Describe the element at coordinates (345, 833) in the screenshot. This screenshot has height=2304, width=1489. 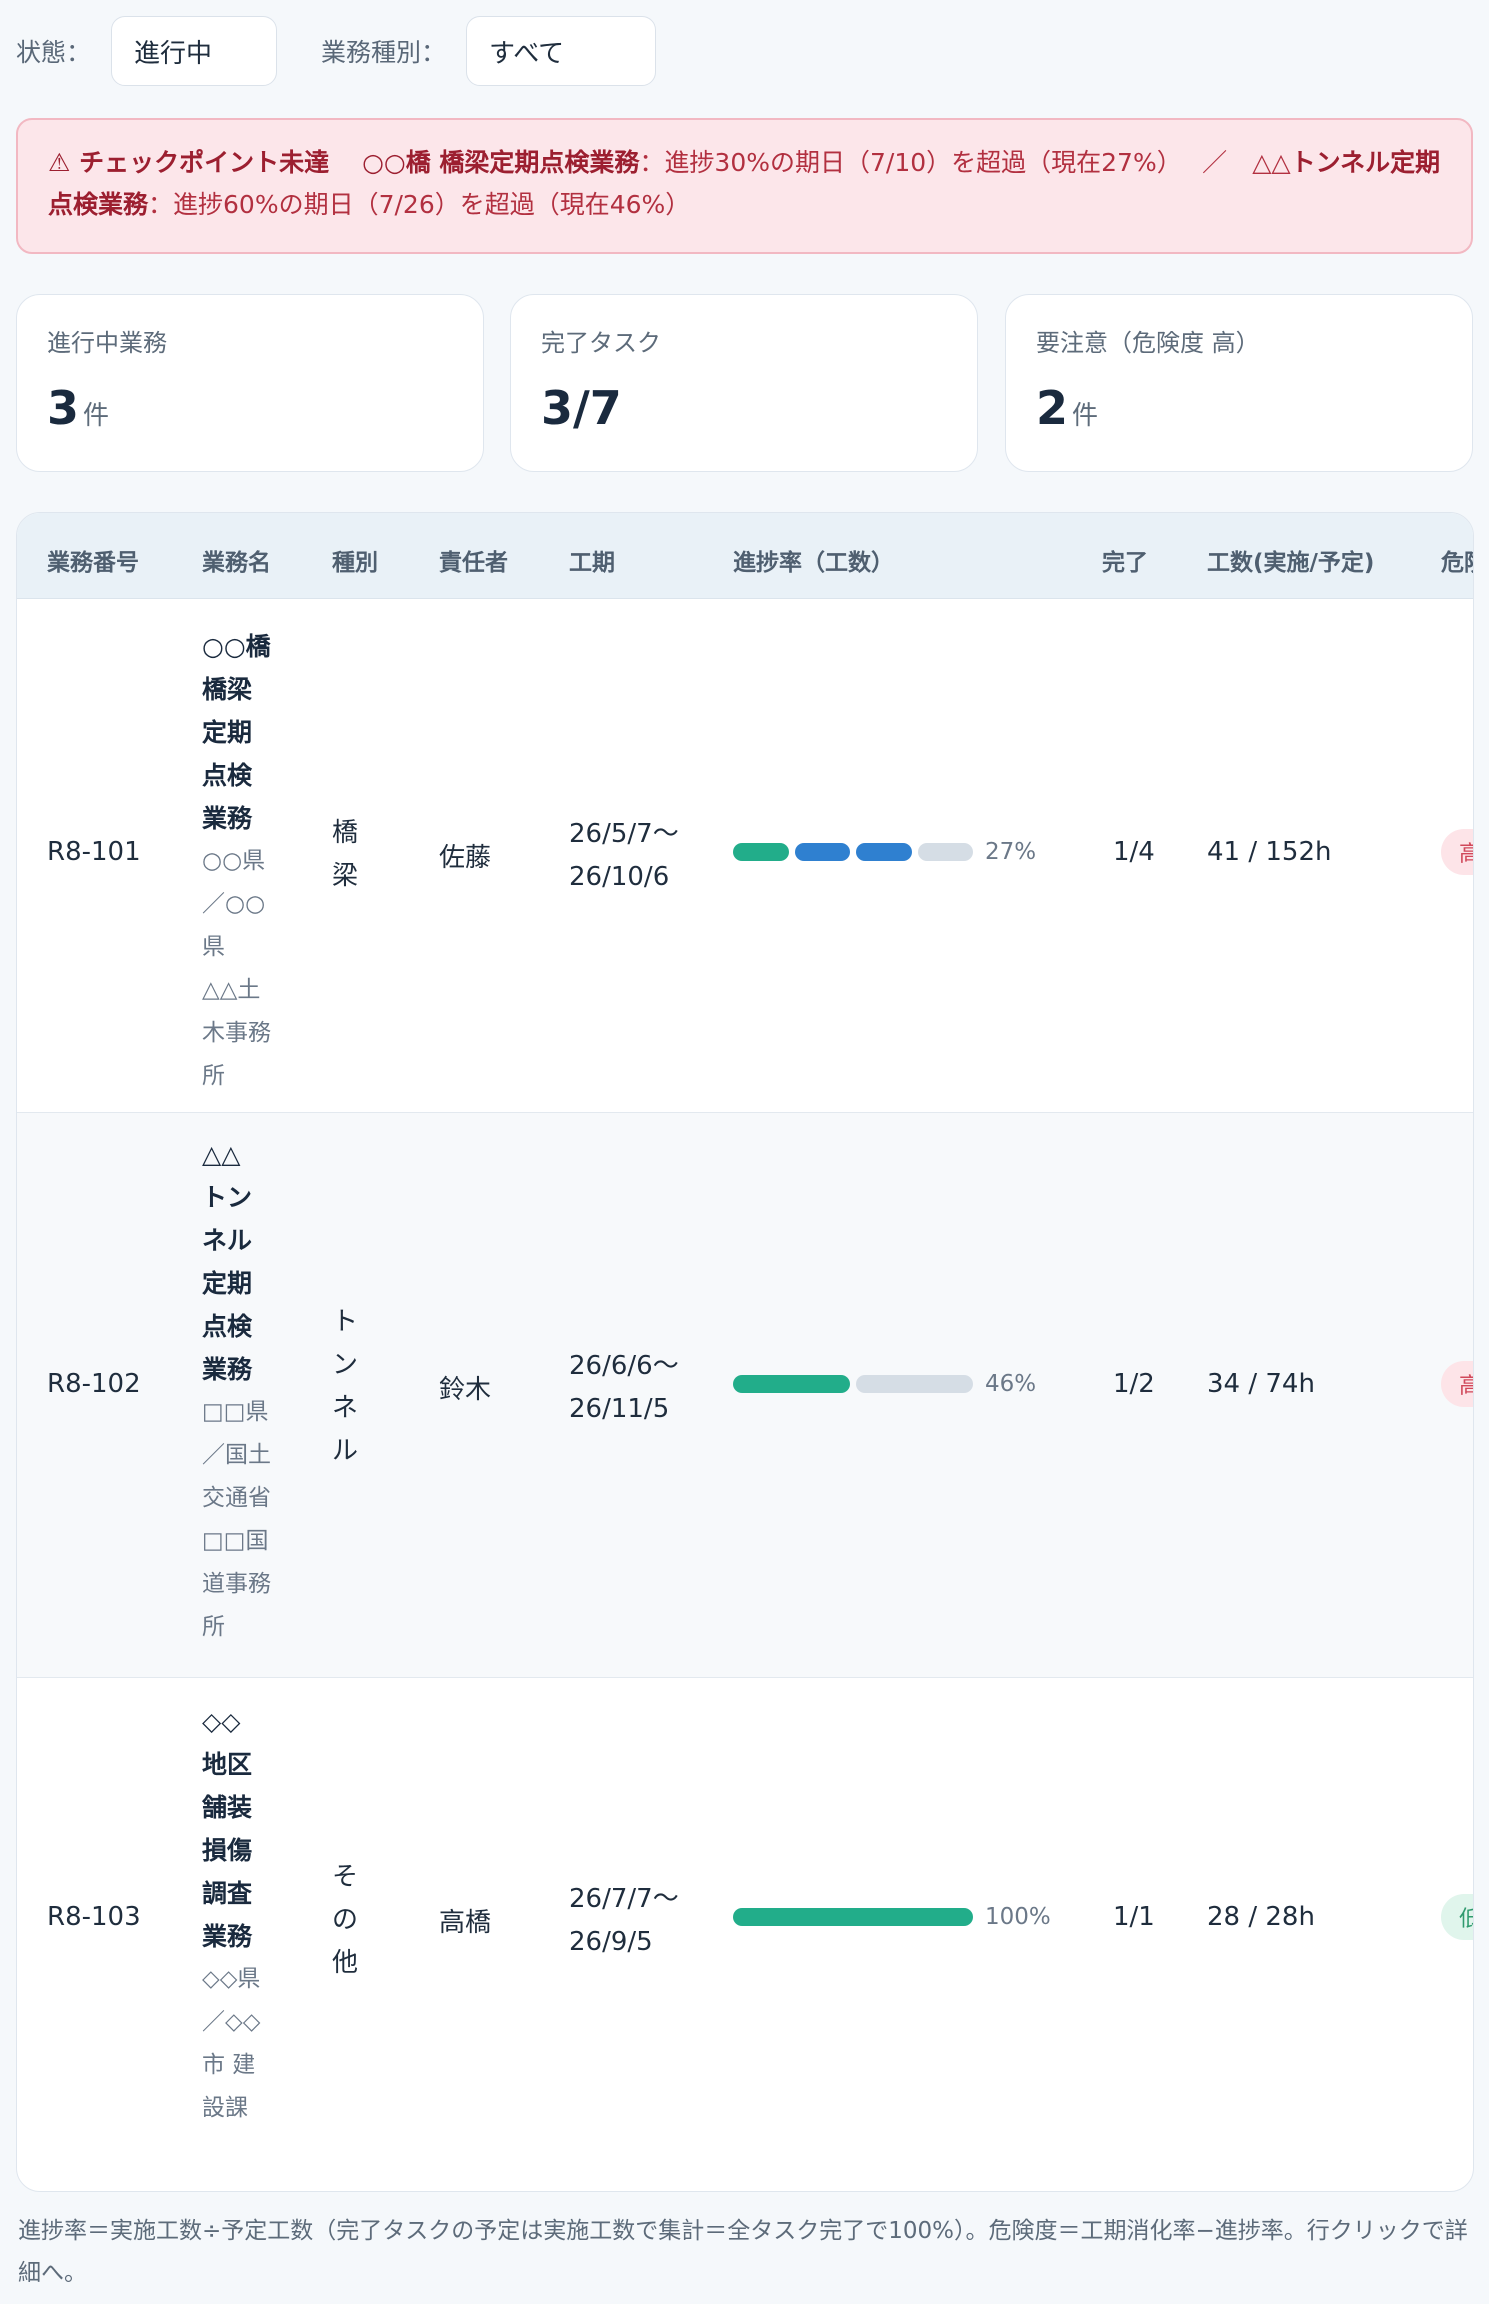
I see `row-type-char: 橋` at that location.